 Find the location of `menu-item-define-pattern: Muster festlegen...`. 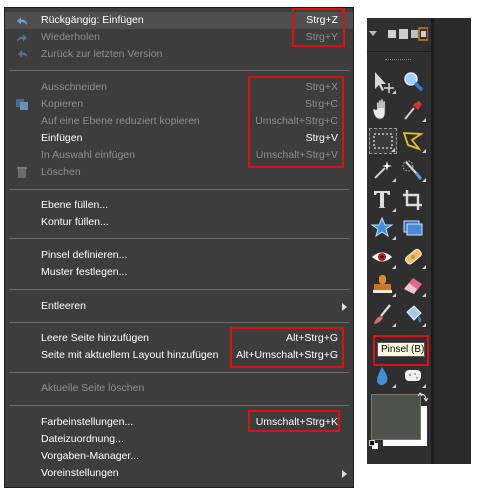

menu-item-define-pattern: Muster festlegen... is located at coordinates (179, 272).